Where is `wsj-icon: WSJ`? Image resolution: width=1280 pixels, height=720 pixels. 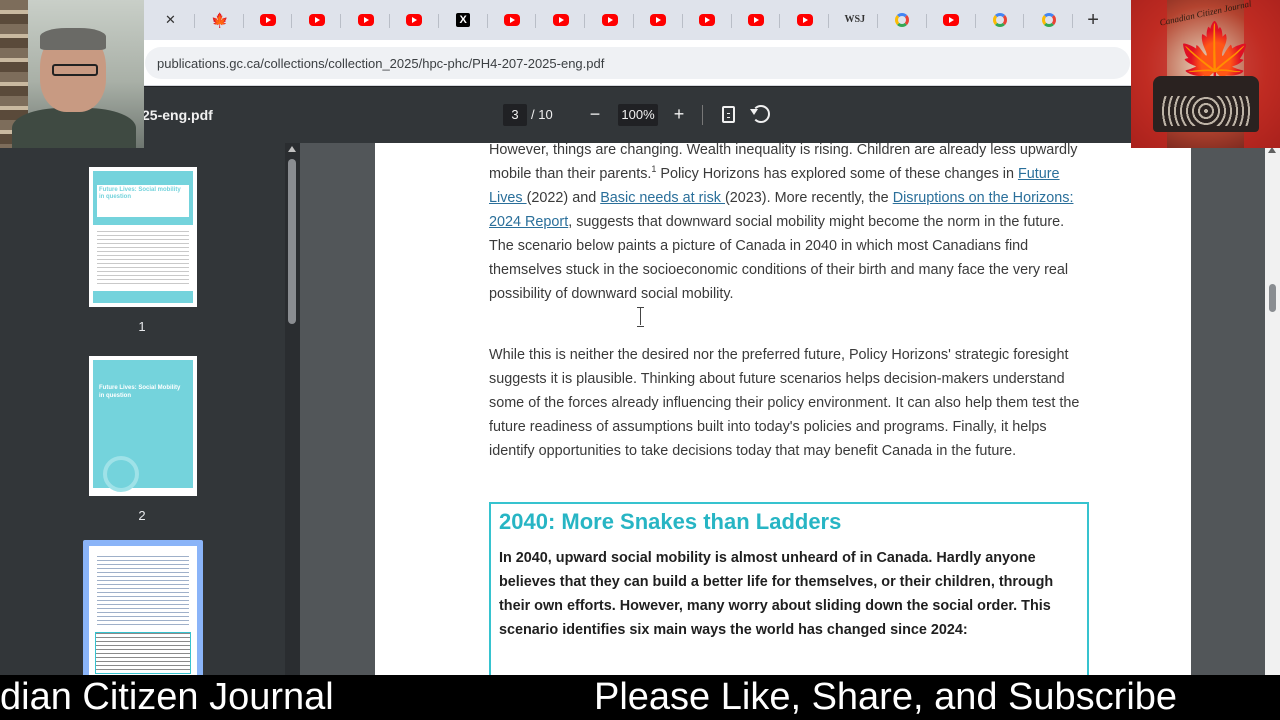
wsj-icon: WSJ is located at coordinates (855, 19).